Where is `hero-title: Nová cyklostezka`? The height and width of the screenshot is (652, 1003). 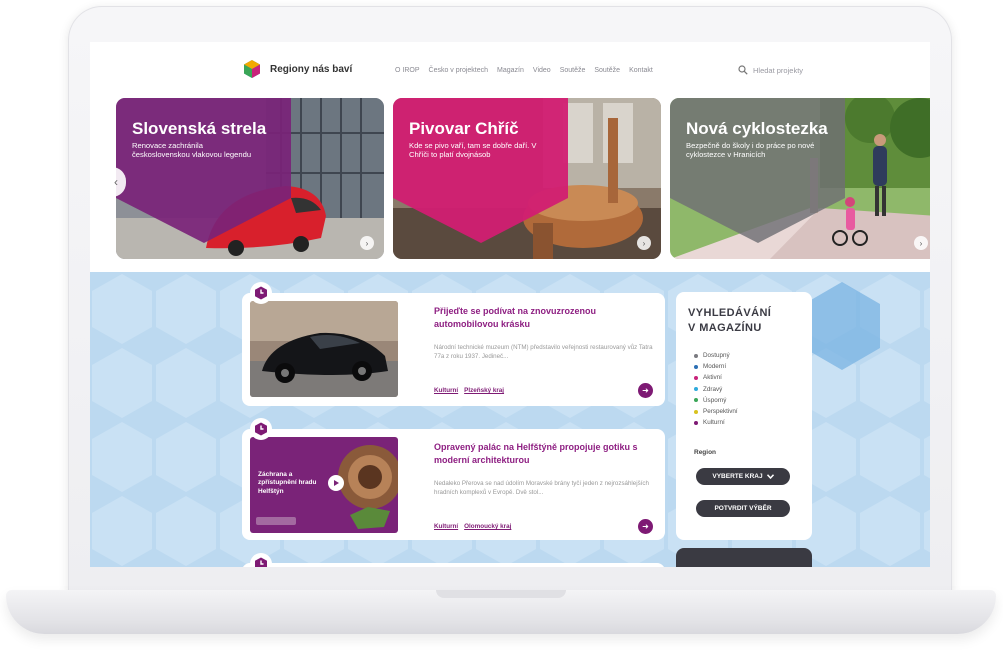
hero-title: Nová cyklostezka is located at coordinates (757, 128).